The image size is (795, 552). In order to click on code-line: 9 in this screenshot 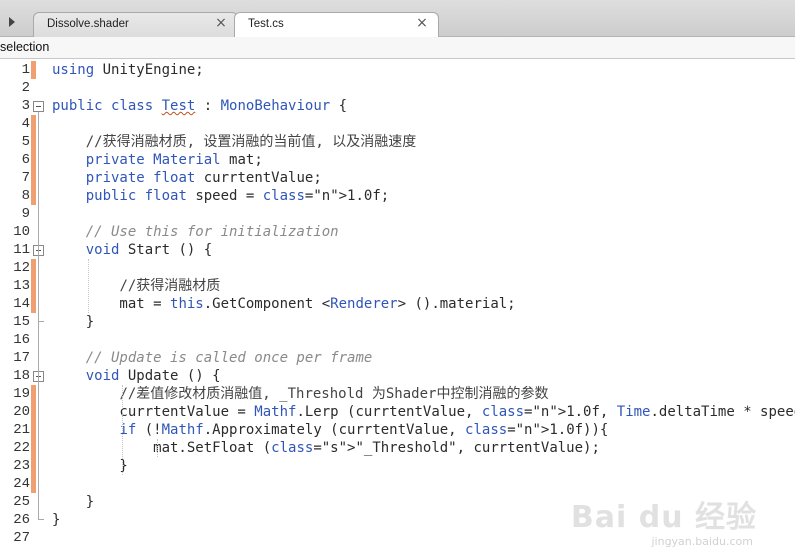, I will do `click(397, 214)`.